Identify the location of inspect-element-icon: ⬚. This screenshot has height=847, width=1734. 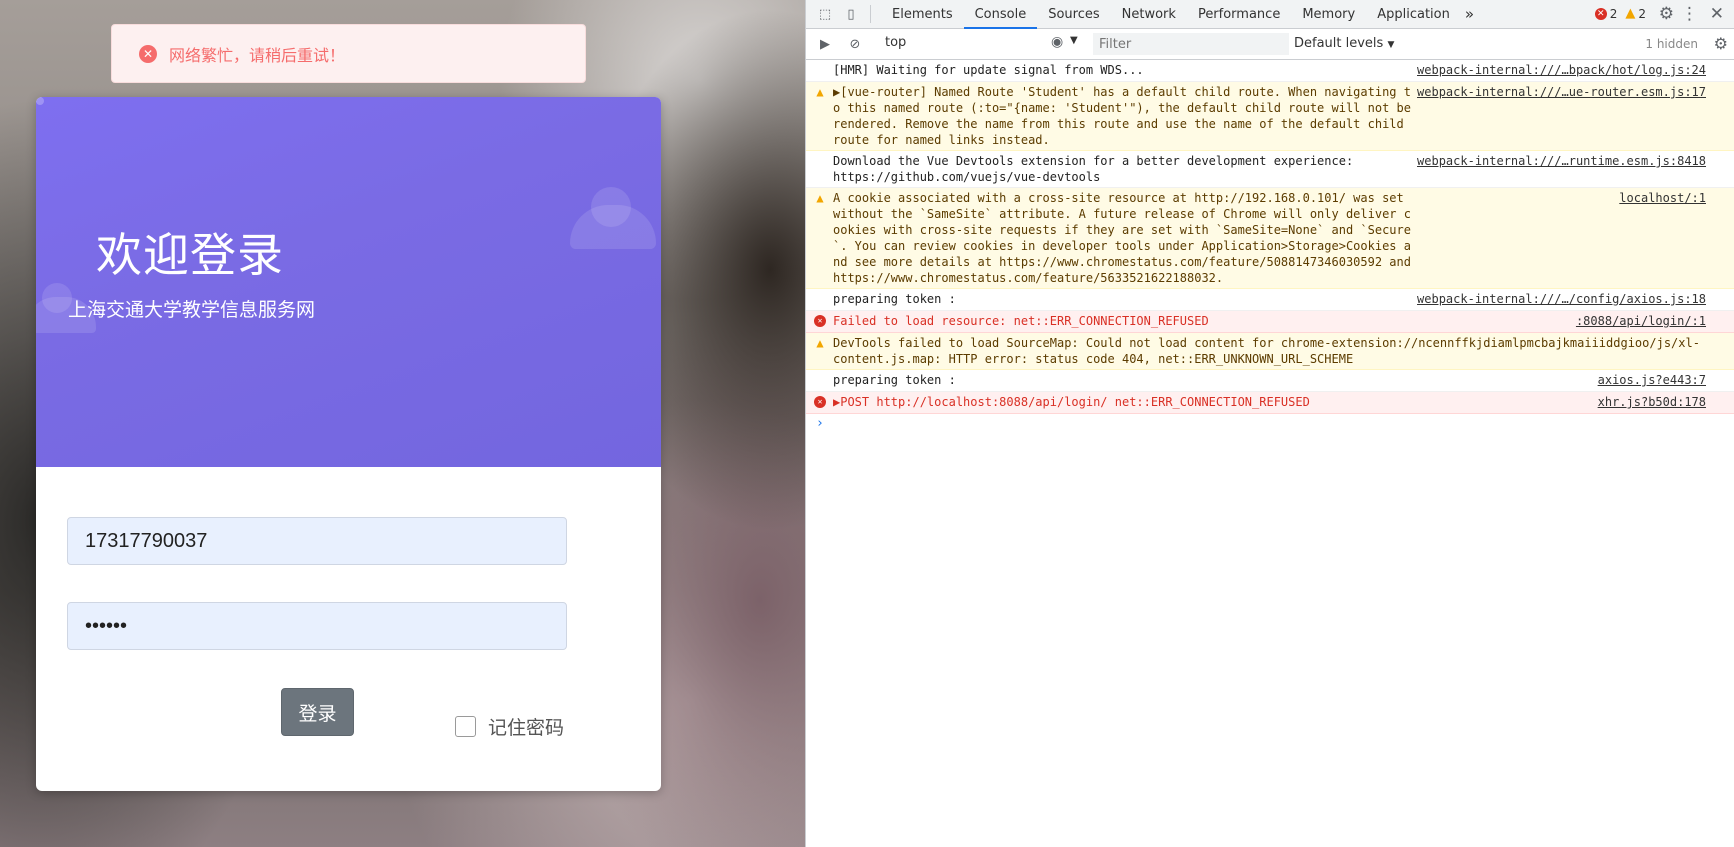
(825, 14).